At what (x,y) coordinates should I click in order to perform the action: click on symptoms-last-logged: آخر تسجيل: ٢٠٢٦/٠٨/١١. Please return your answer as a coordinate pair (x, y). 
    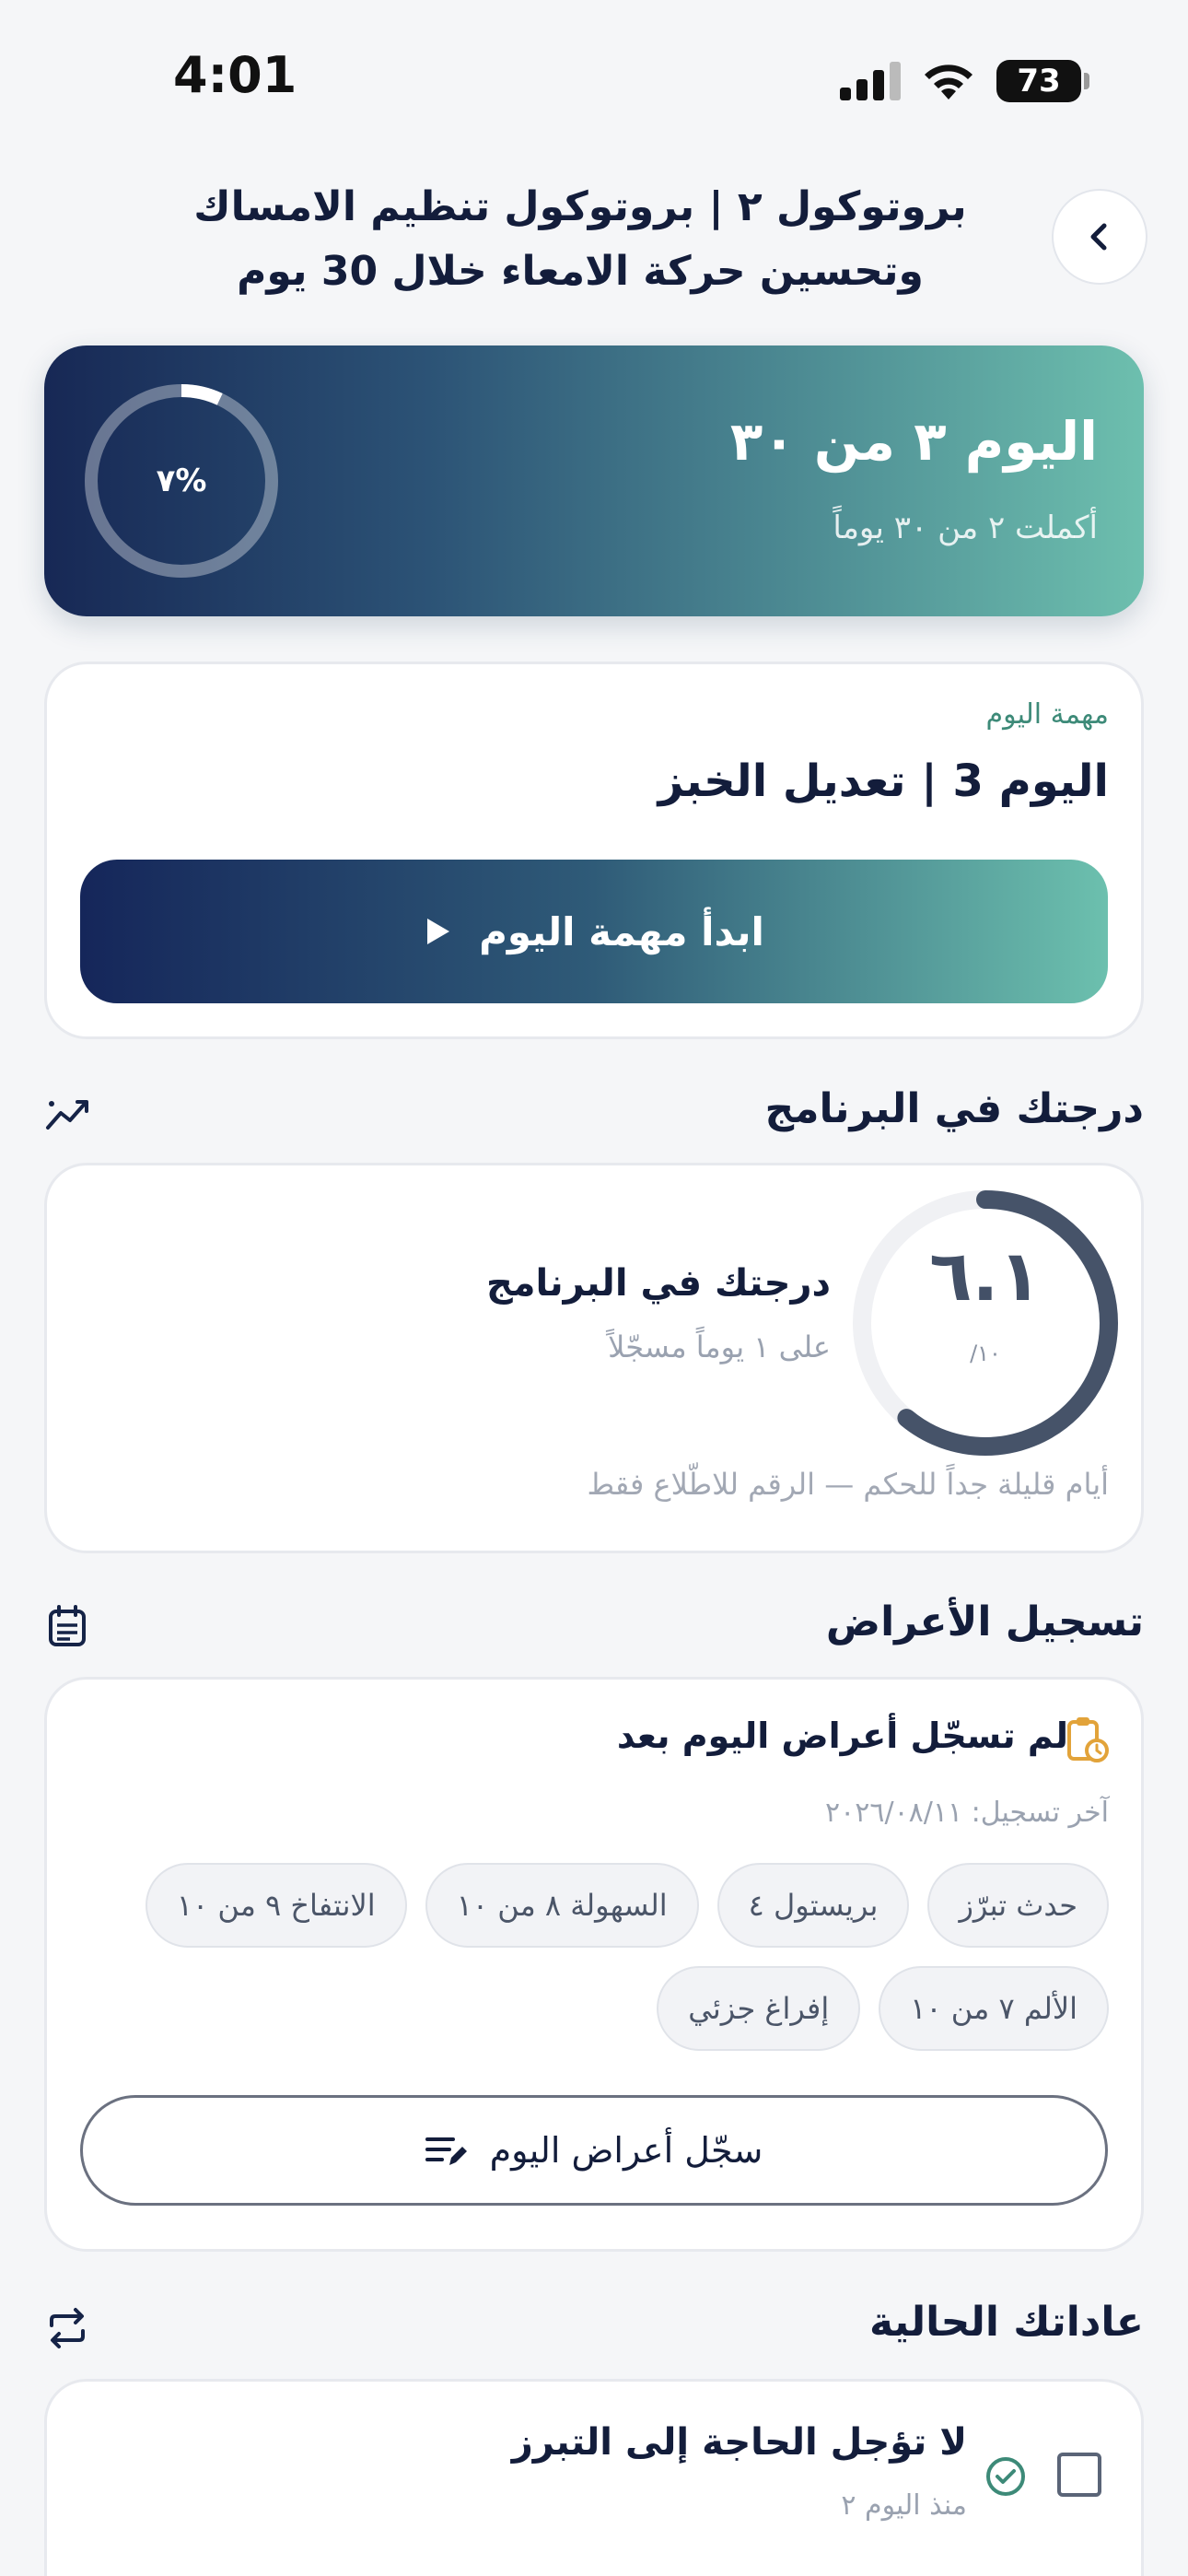
    Looking at the image, I should click on (967, 1813).